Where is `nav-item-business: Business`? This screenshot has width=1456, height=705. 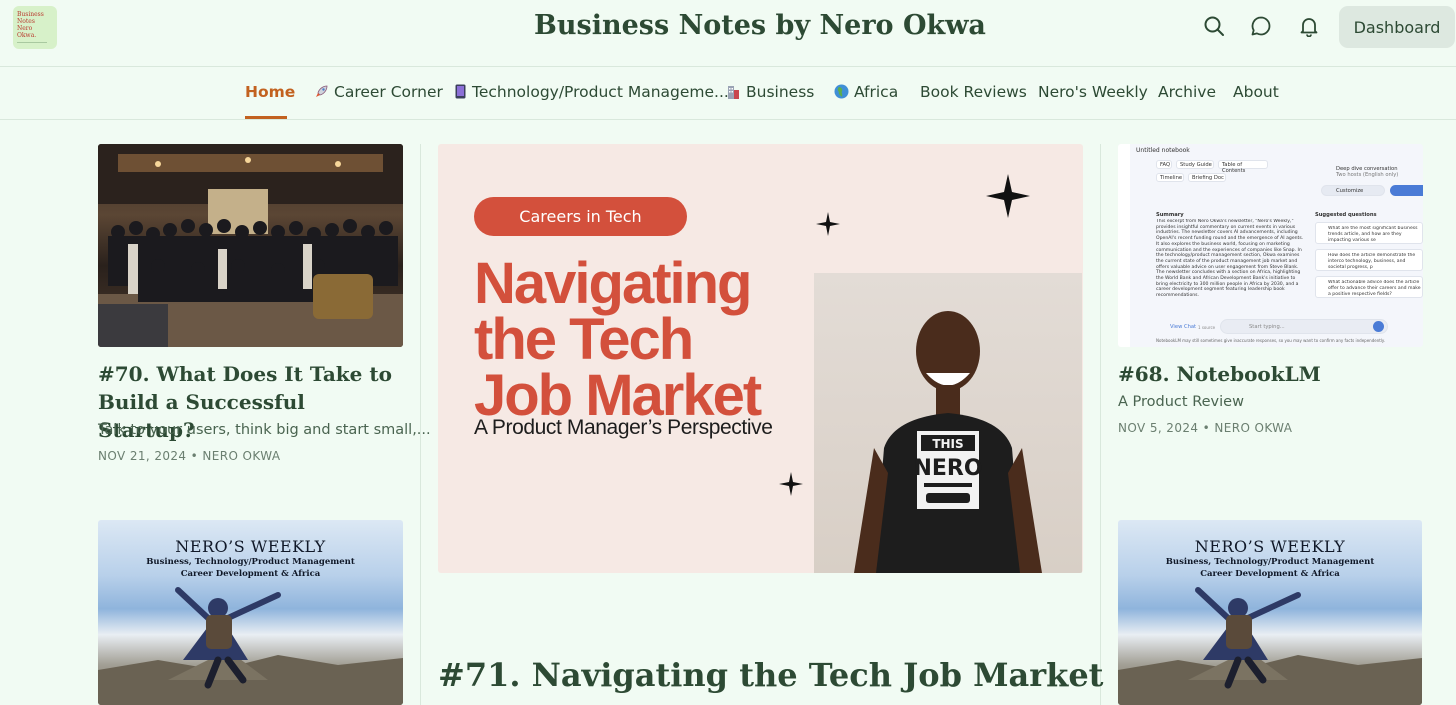 nav-item-business: Business is located at coordinates (770, 92).